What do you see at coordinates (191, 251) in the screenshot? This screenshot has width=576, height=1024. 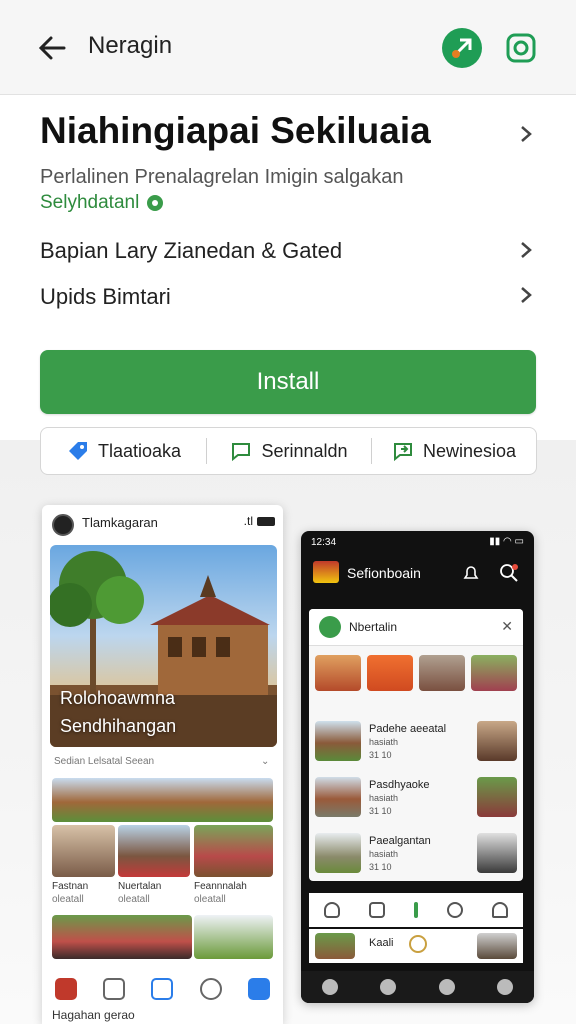 I see `info-row-1: Bapian Lary Zianedan & Gated` at bounding box center [191, 251].